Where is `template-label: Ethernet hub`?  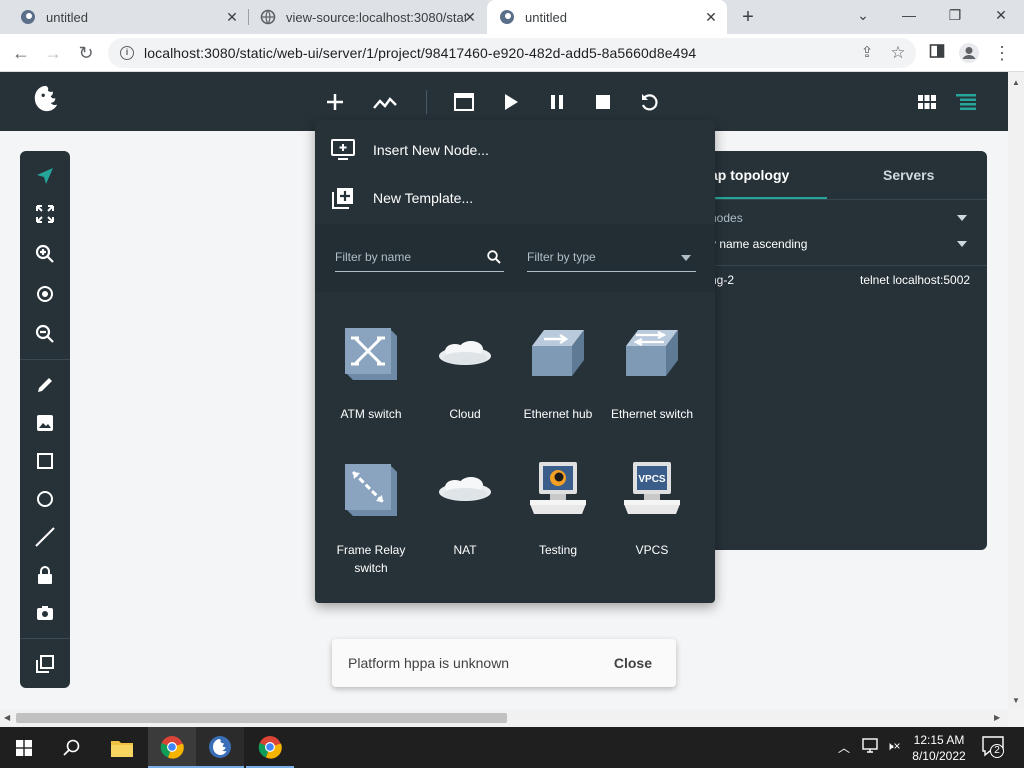 template-label: Ethernet hub is located at coordinates (558, 414).